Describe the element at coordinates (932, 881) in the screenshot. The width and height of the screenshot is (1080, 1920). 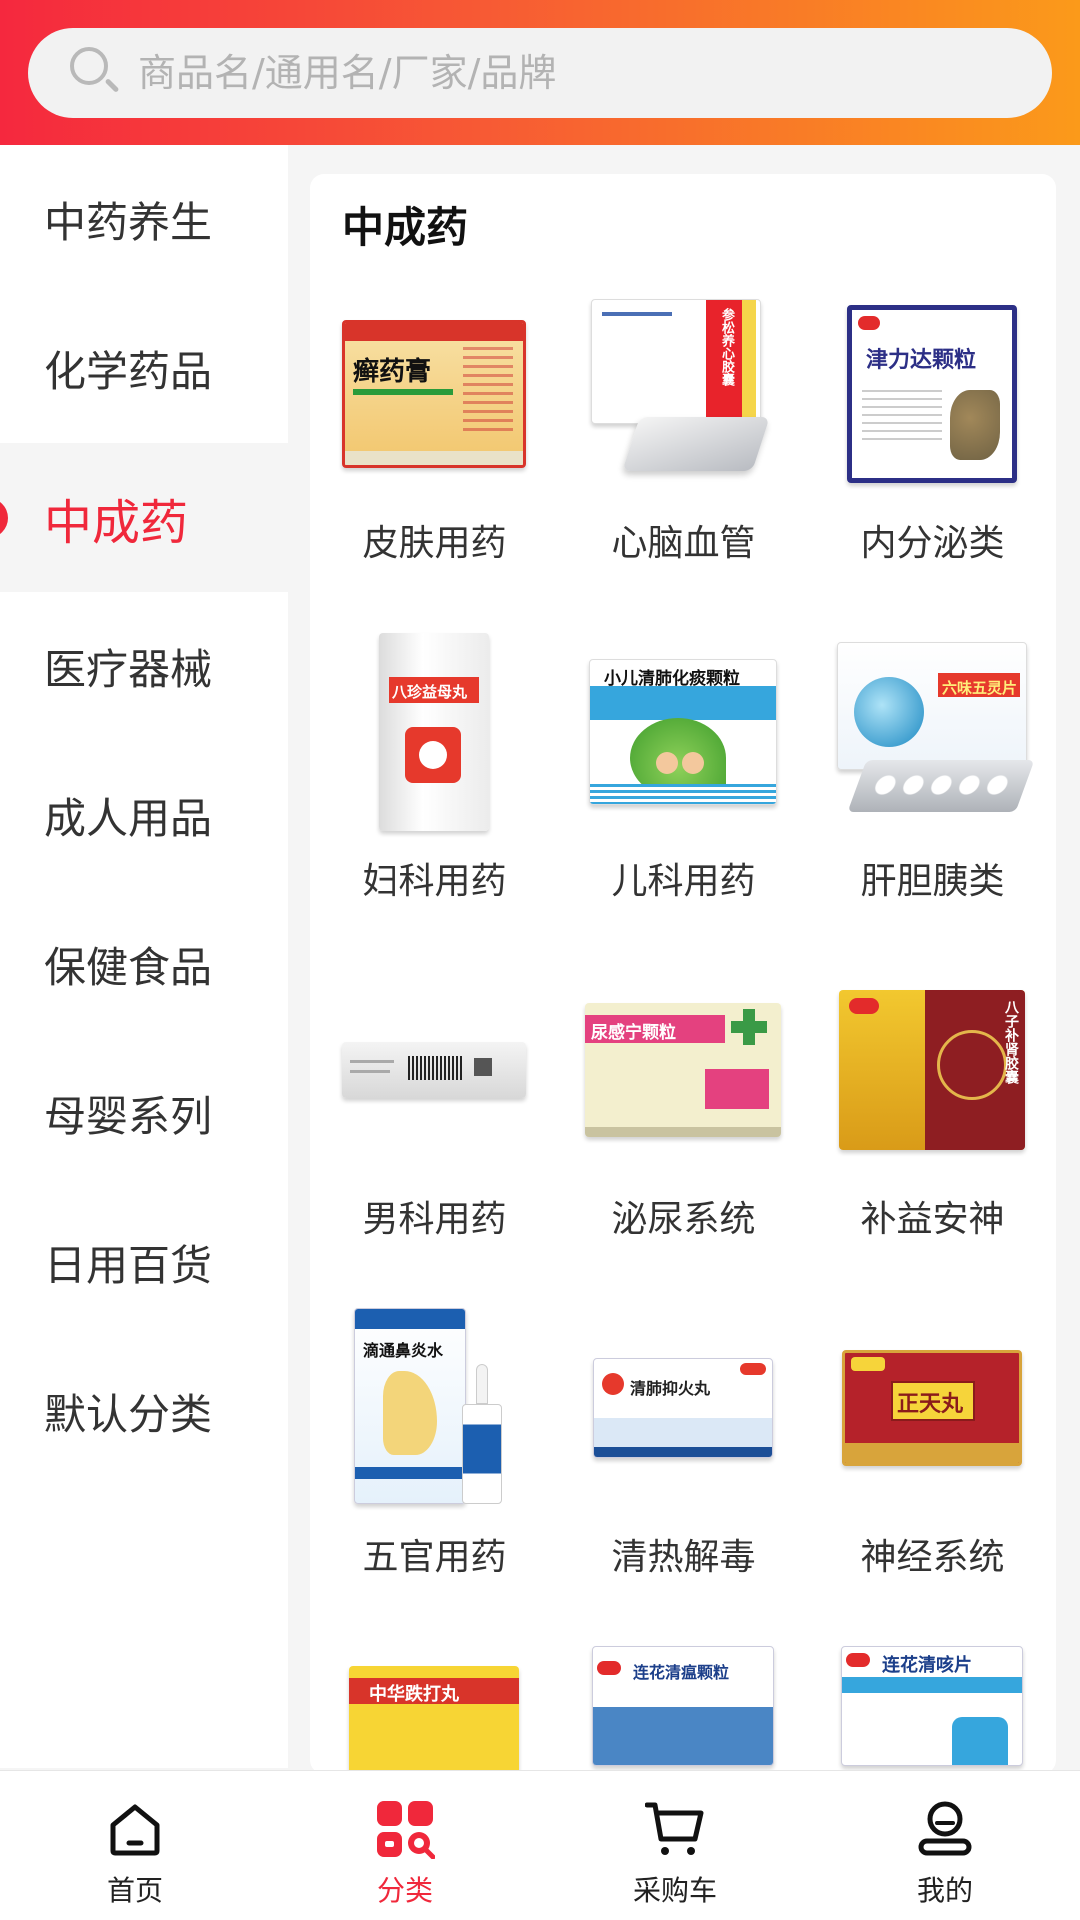
I see `subcategory-label: 肝胆胰类` at that location.